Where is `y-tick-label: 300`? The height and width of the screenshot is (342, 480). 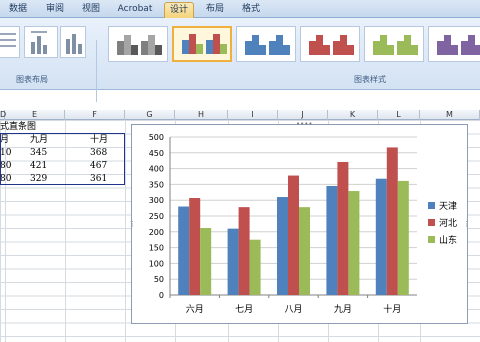
y-tick-label: 300 is located at coordinates (156, 200).